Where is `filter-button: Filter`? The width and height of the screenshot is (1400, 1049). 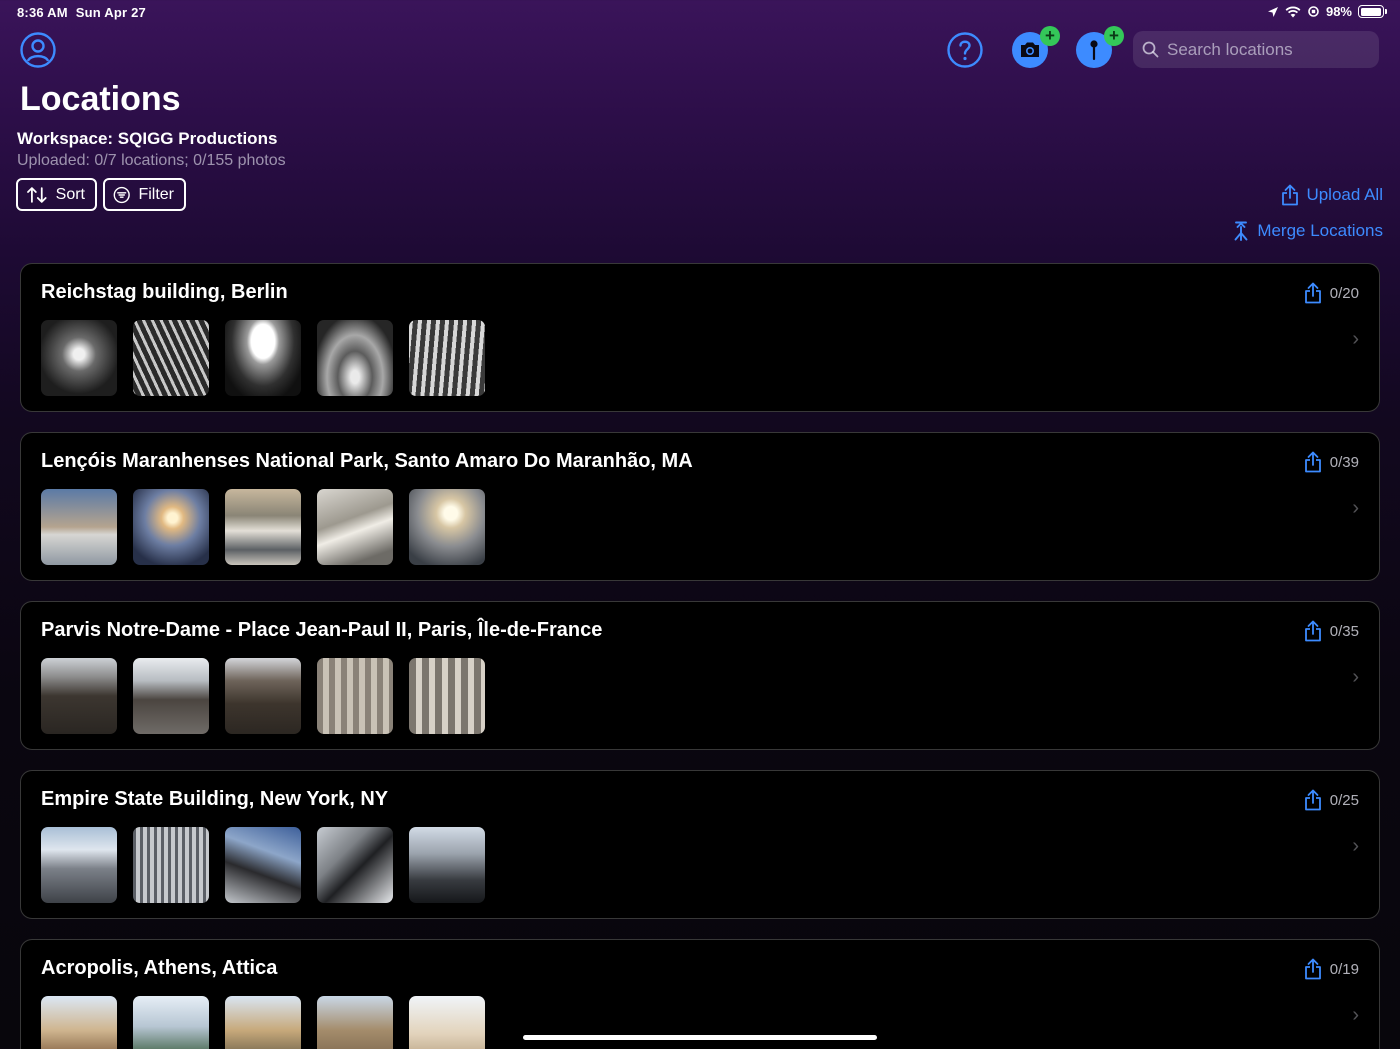
filter-button: Filter is located at coordinates (144, 194).